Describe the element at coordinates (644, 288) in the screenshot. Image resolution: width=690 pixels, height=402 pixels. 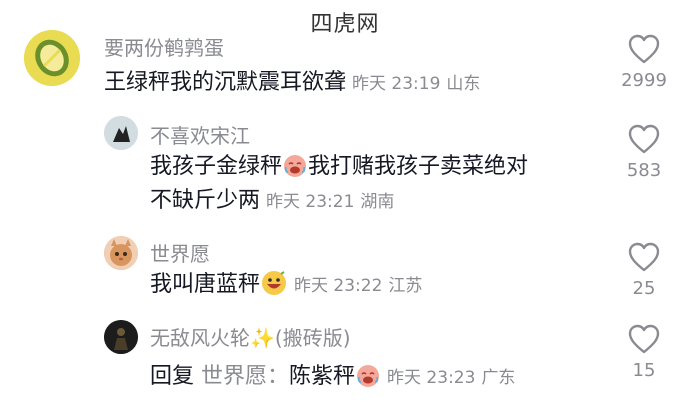
I see `like-count: 25` at that location.